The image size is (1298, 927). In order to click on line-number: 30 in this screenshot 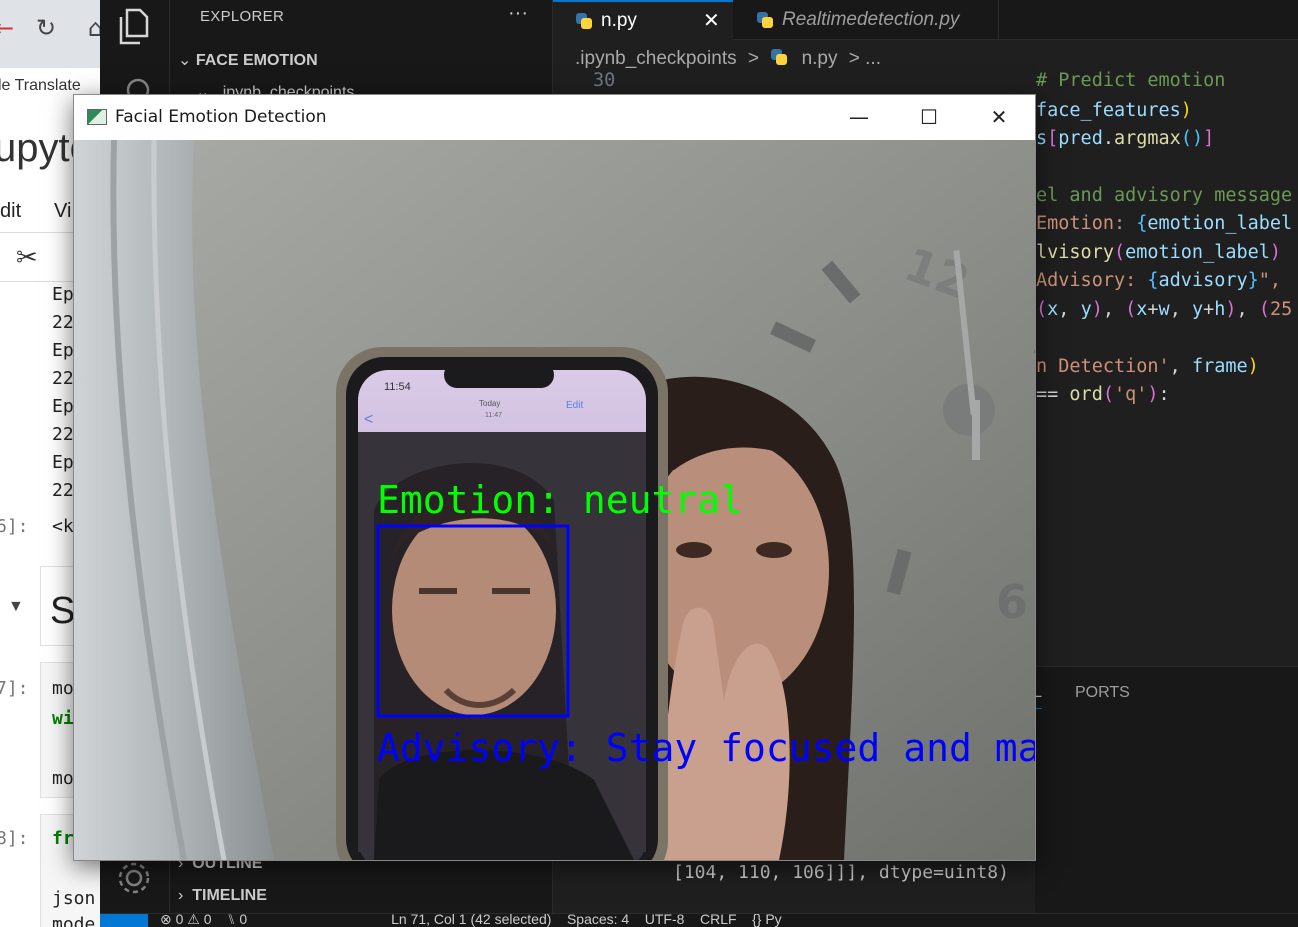, I will do `click(604, 80)`.